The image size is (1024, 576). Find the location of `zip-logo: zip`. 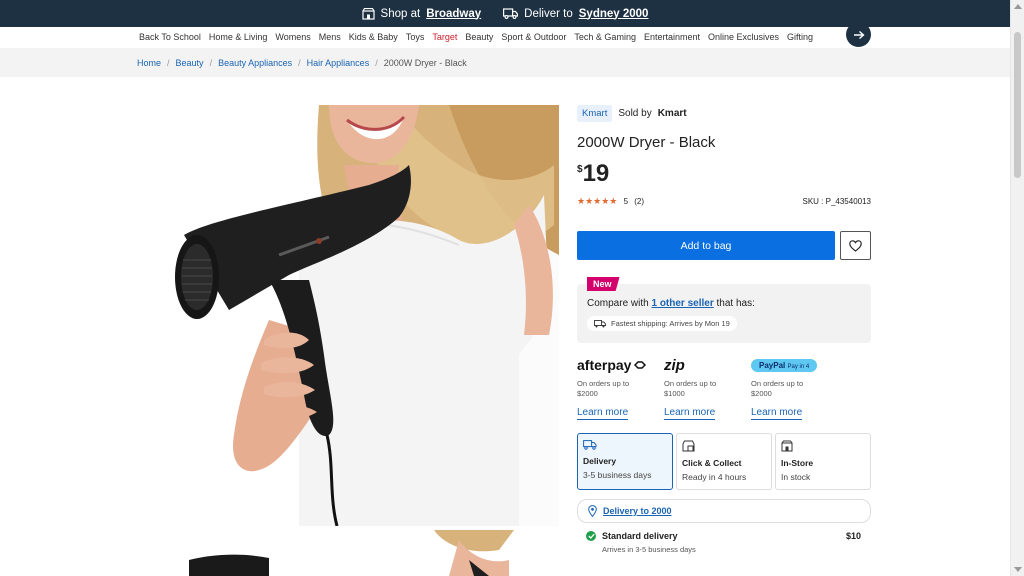

zip-logo: zip is located at coordinates (674, 365).